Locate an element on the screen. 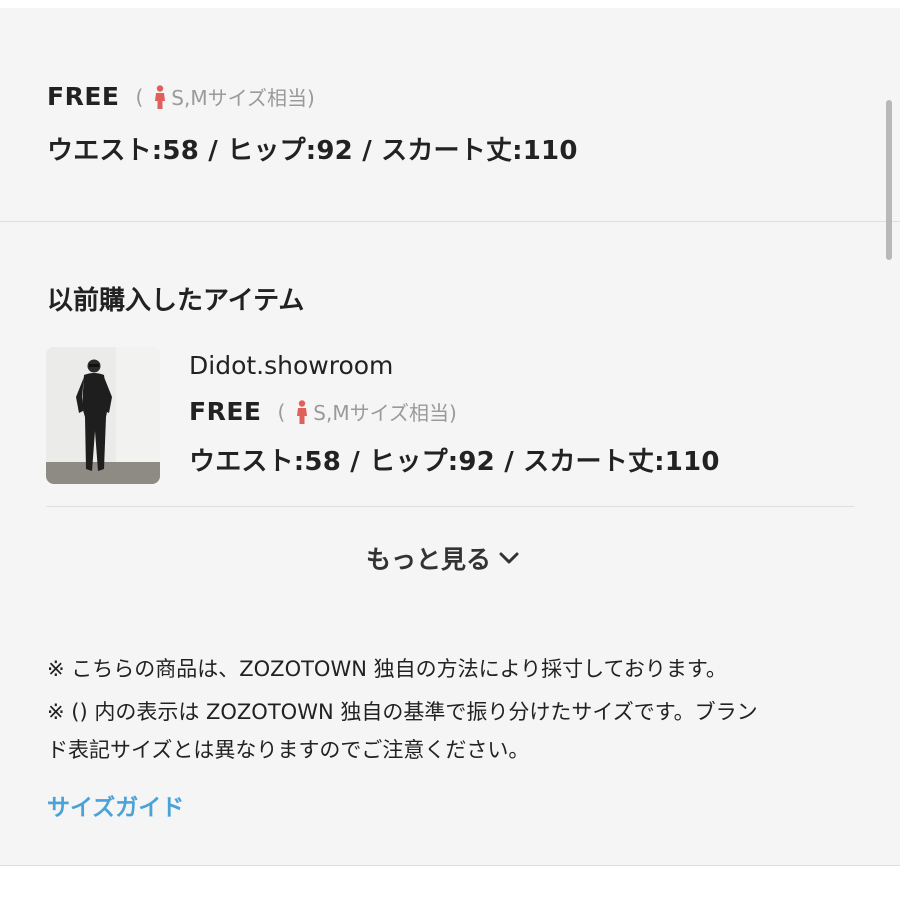  top-strip is located at coordinates (450, 4).